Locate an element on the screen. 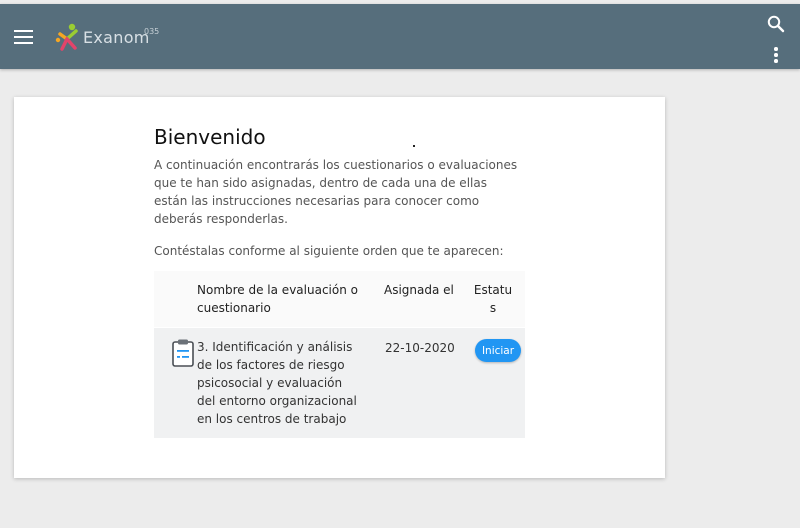 The image size is (800, 528). header-assigned: Asignada el is located at coordinates (419, 290).